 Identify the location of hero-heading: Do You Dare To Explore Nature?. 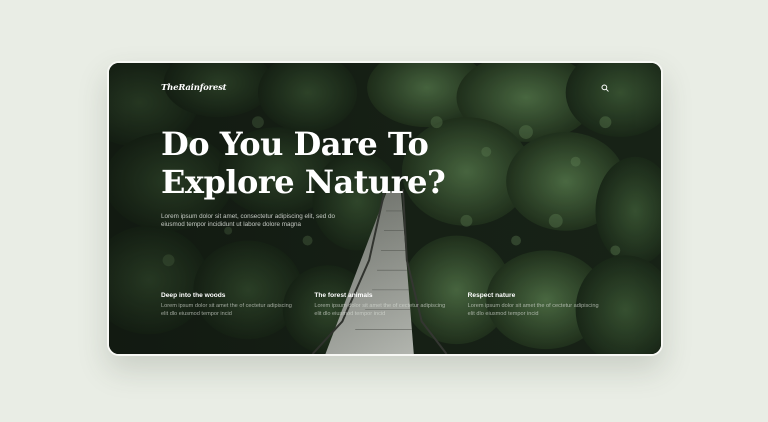
(331, 163).